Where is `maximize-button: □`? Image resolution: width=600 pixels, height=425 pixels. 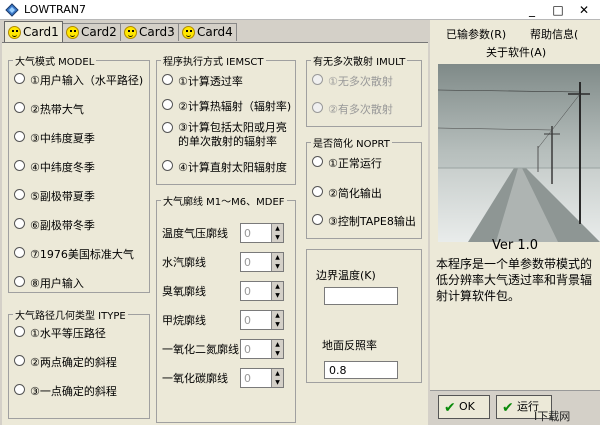 maximize-button: □ is located at coordinates (558, 10).